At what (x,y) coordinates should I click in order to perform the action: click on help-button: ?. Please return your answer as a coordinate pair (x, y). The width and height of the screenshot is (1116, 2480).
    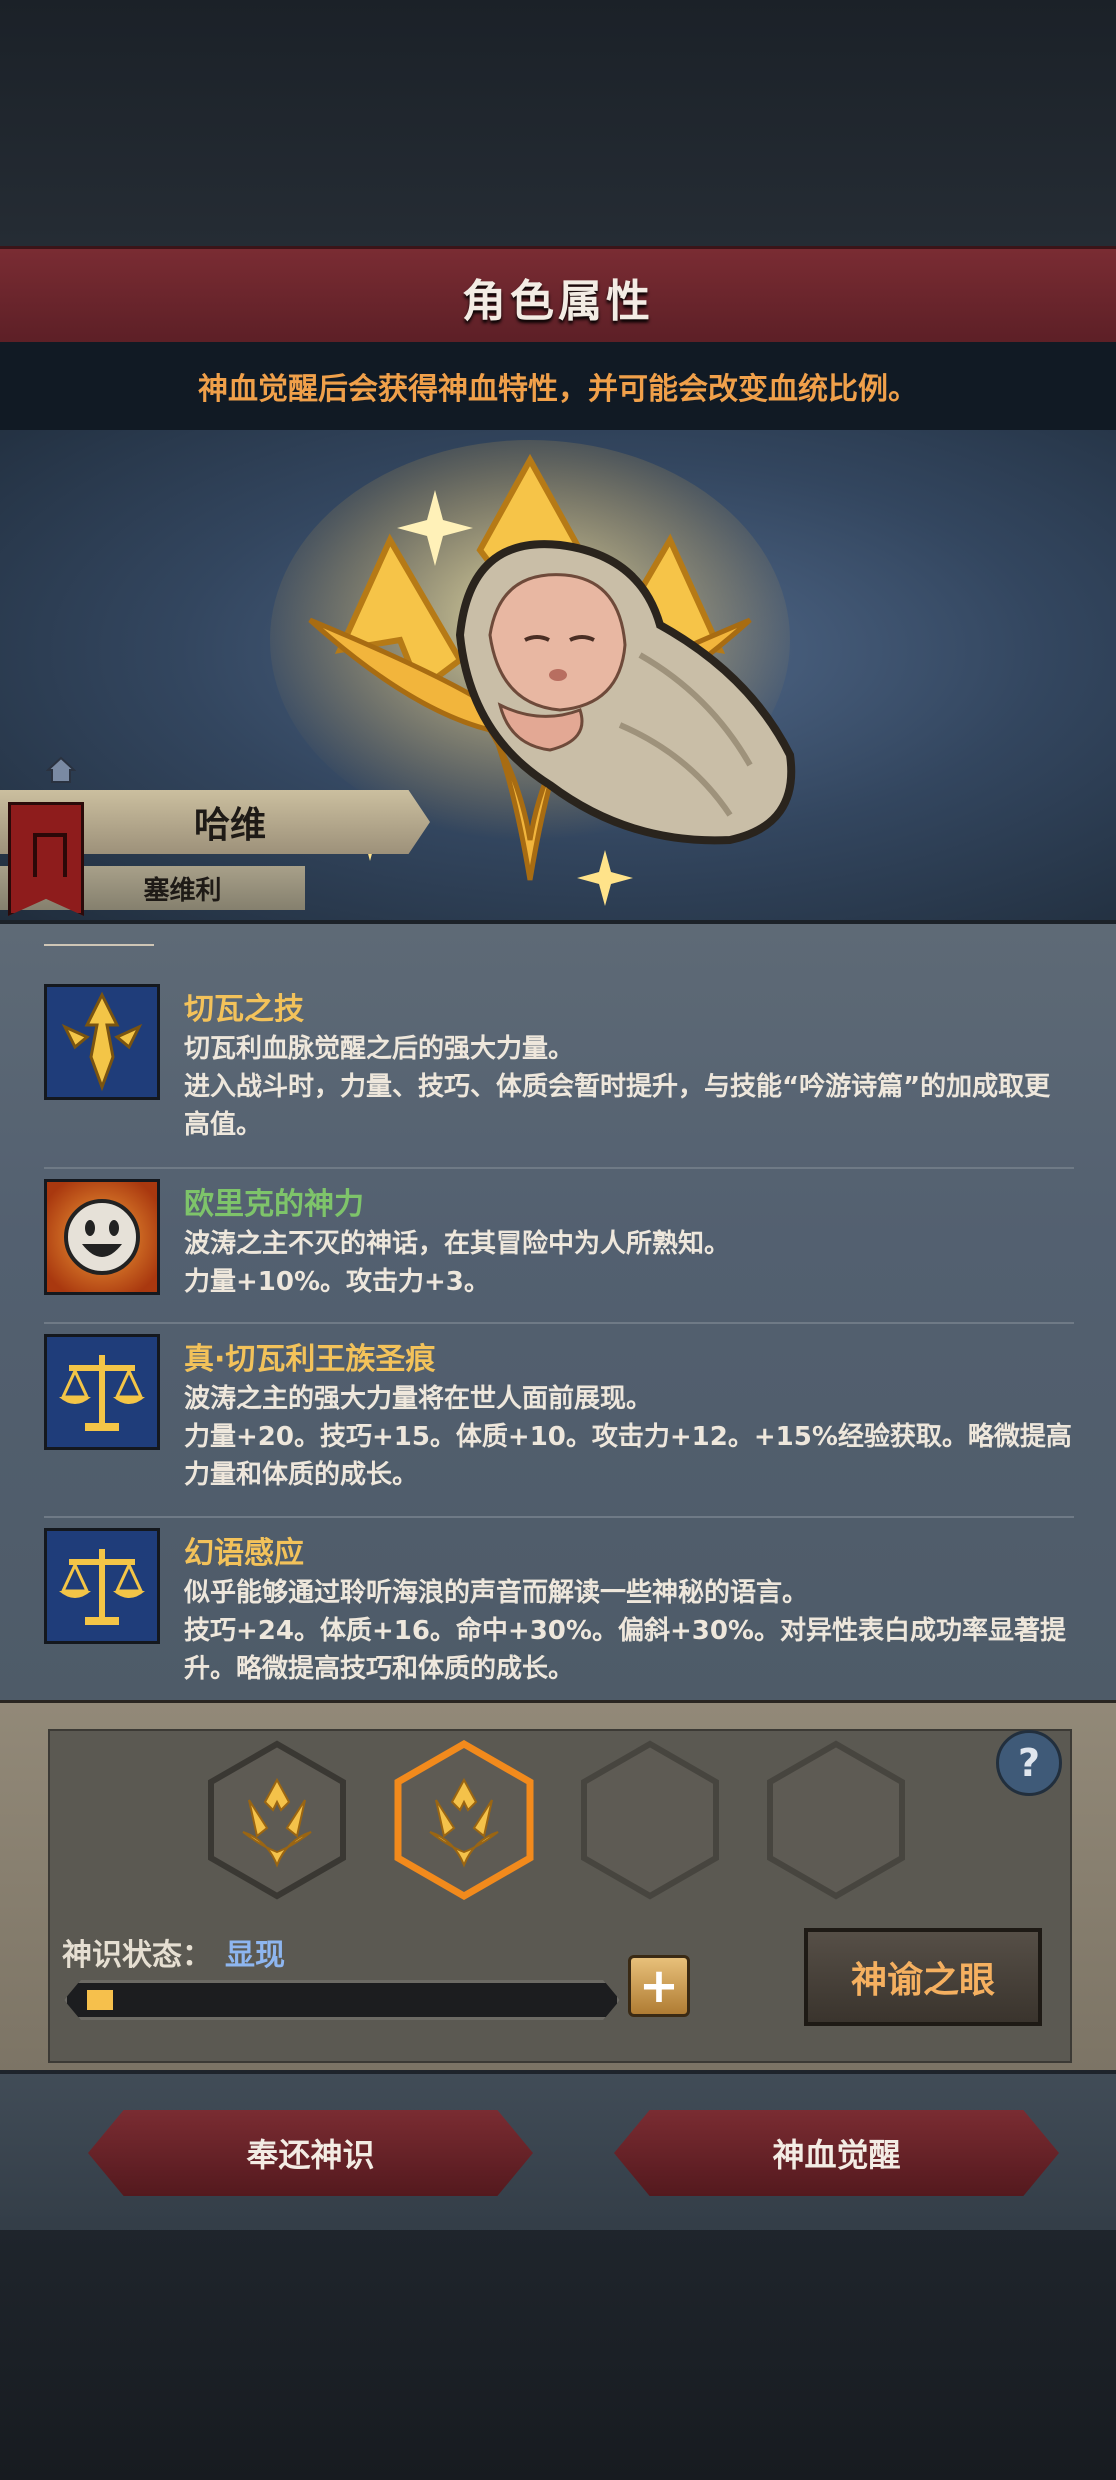
    Looking at the image, I should click on (1029, 1763).